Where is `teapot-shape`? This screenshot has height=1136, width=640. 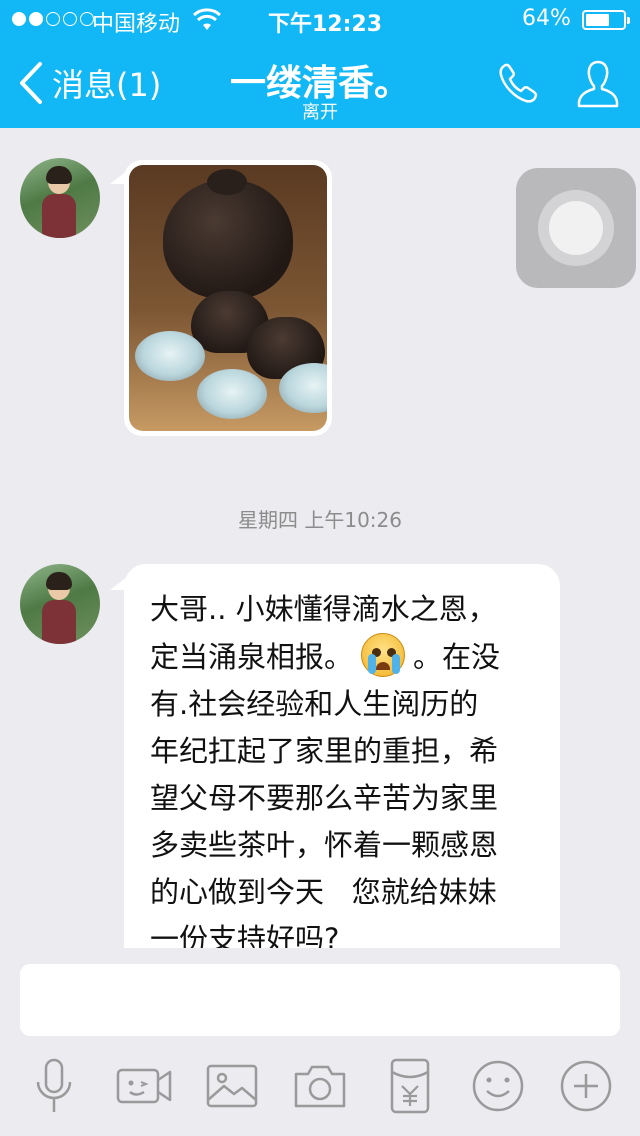 teapot-shape is located at coordinates (228, 239).